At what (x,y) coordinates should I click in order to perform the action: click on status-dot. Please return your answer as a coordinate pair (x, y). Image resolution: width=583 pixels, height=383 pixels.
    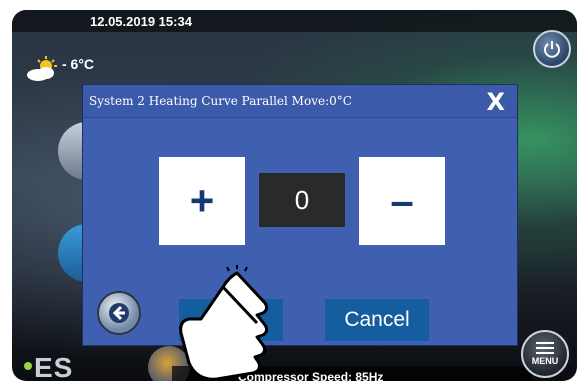
    Looking at the image, I should click on (28, 366).